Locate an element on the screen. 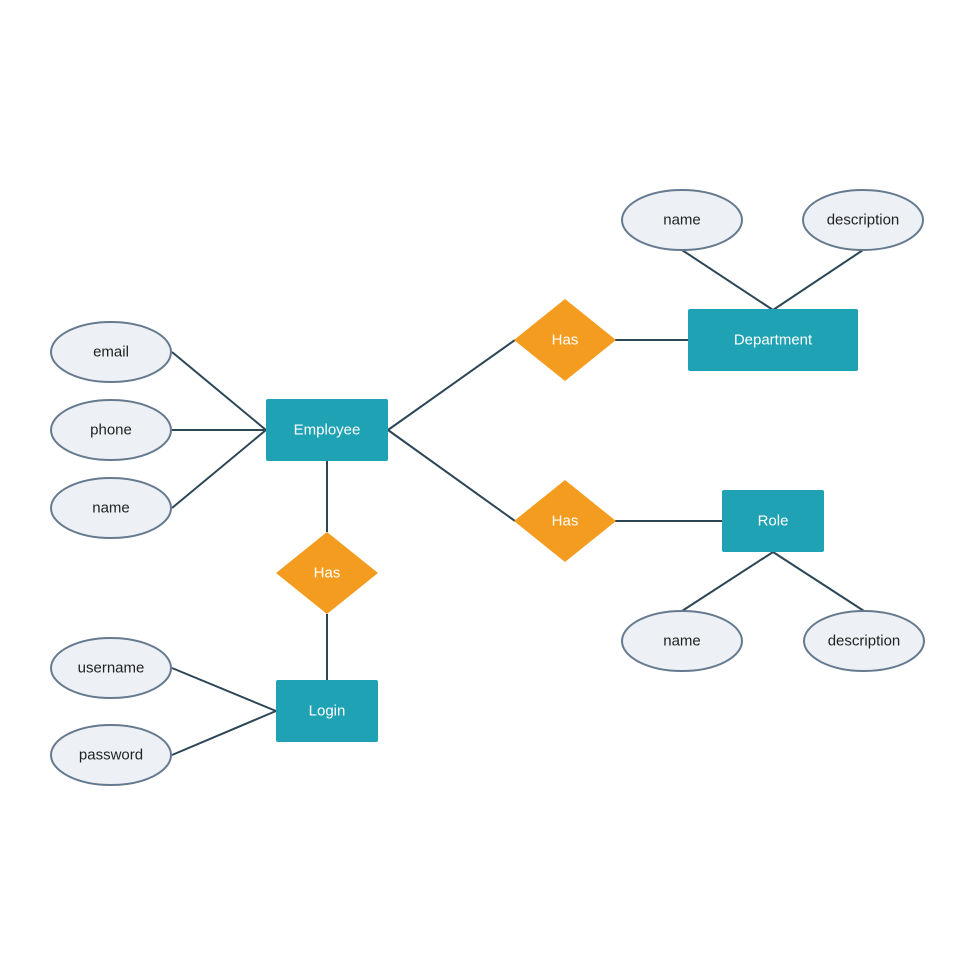 The height and width of the screenshot is (975, 975). relationship-has_role: Has is located at coordinates (565, 521).